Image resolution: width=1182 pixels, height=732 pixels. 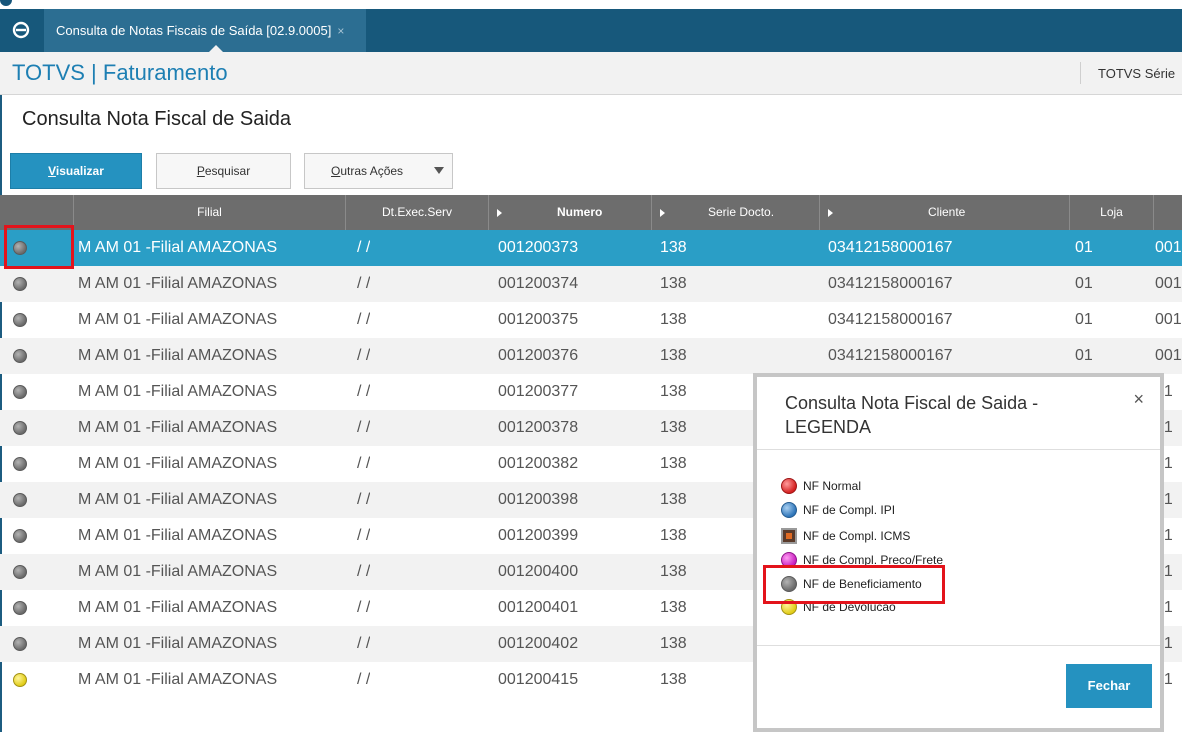 I want to click on cell-numero: 001200375, so click(x=538, y=319).